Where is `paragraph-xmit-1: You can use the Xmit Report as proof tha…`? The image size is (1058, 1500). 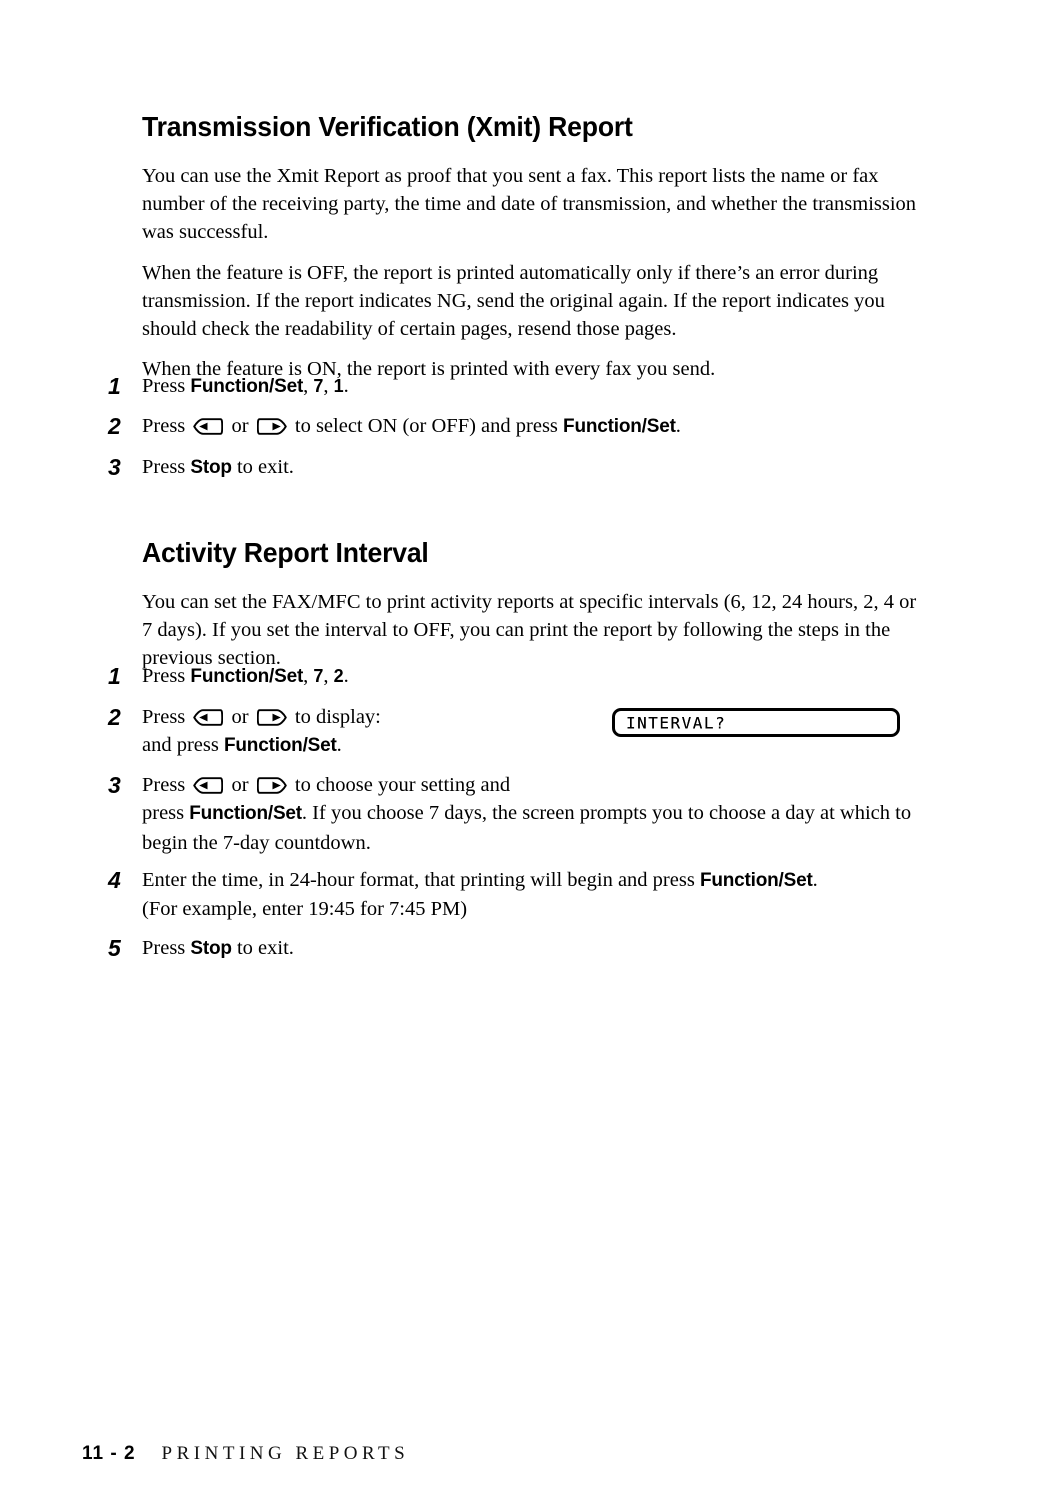
paragraph-xmit-1: You can use the Xmit Report as proof tha… is located at coordinates (529, 204).